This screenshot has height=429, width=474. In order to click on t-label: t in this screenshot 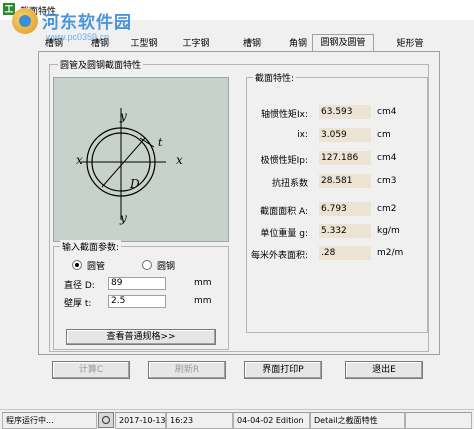, I will do `click(160, 142)`.